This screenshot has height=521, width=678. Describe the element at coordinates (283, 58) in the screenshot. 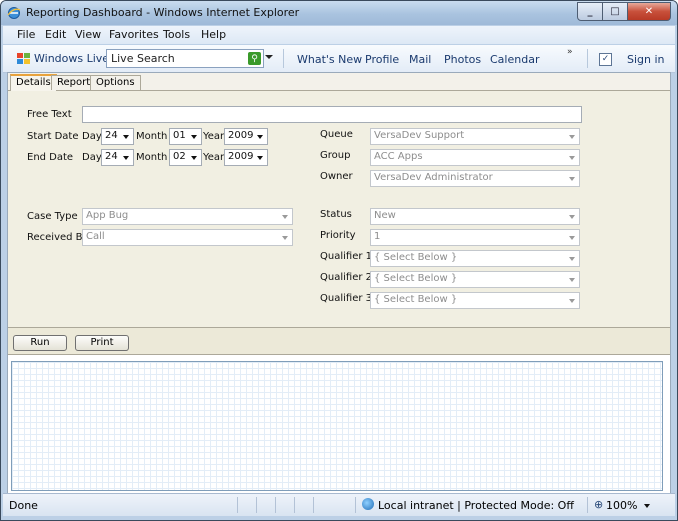

I see `toolbar-separator` at that location.